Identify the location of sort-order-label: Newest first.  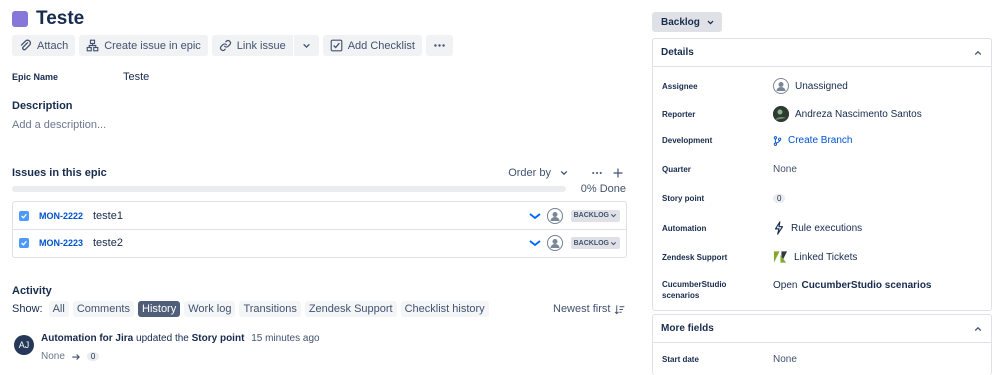
(582, 309).